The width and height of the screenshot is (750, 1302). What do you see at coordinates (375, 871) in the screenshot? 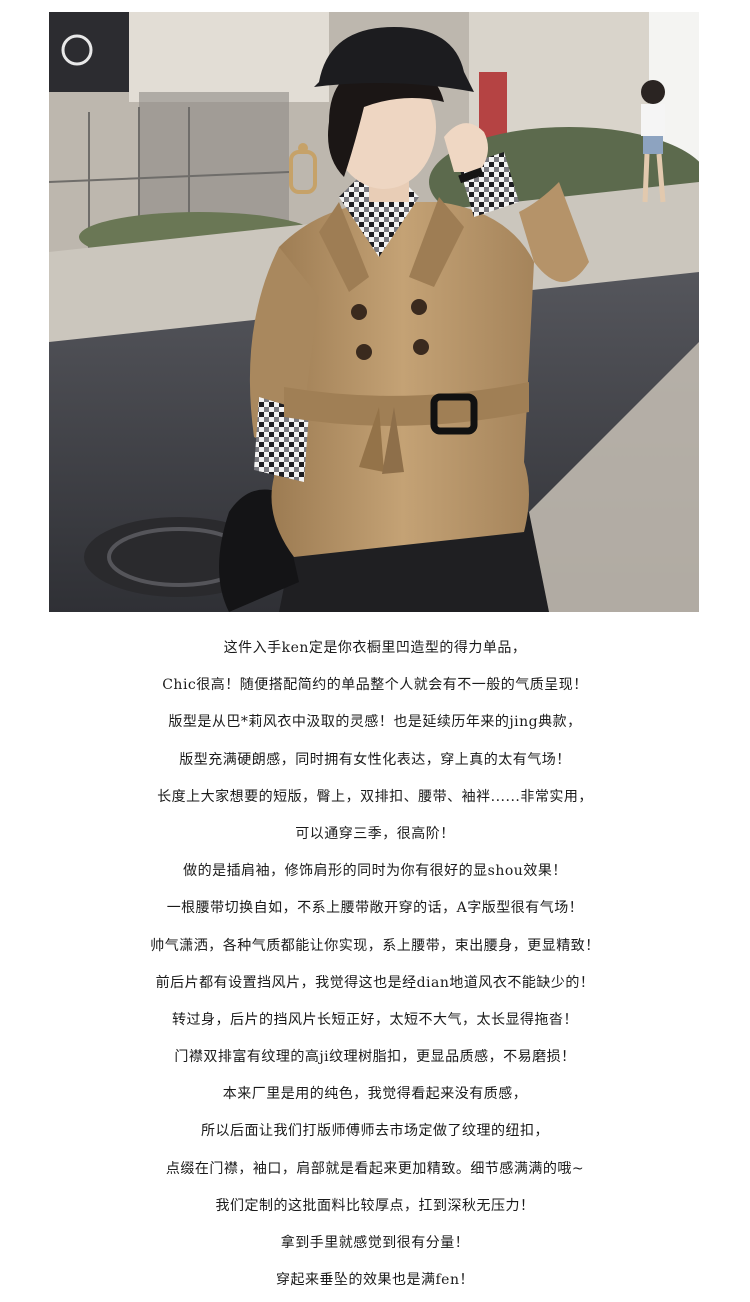
I see `description-line: 做的是插肩袖，修饰肩形的同时为你有很好的显shou效果！` at bounding box center [375, 871].